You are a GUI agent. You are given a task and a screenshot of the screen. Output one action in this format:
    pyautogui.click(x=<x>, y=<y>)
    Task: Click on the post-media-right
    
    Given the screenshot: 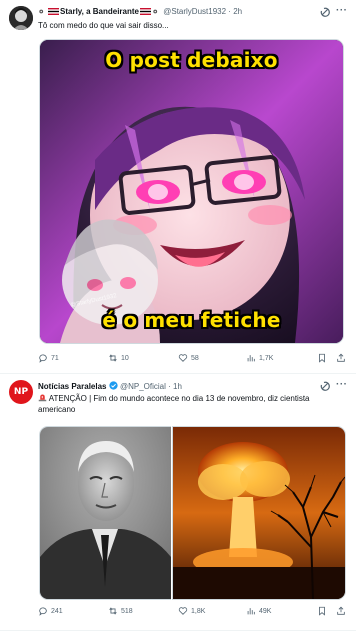 What is the action you would take?
    pyautogui.click(x=259, y=513)
    